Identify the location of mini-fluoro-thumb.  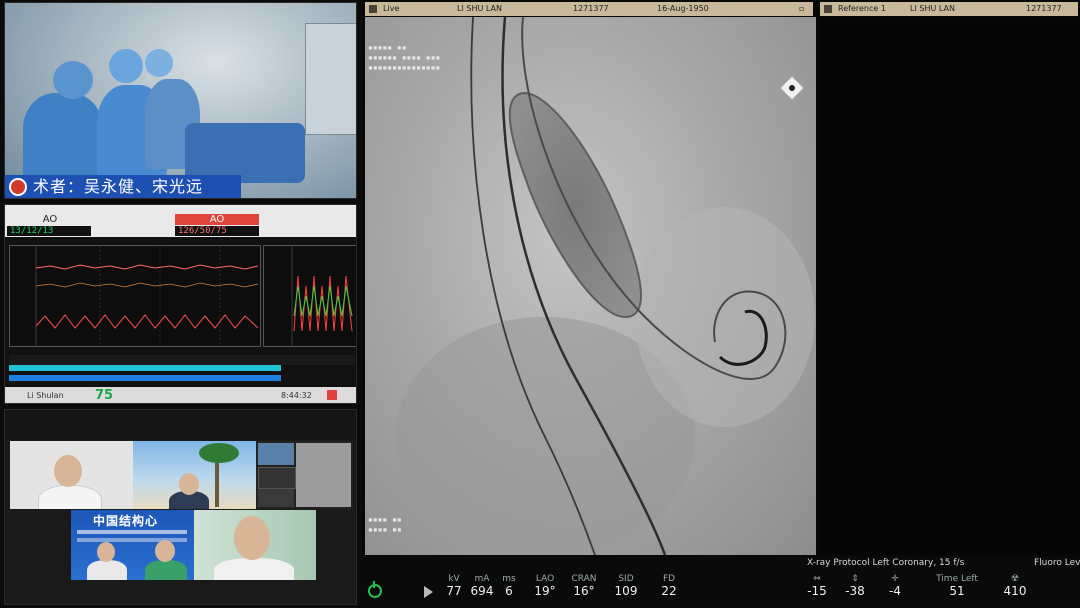
(323, 475).